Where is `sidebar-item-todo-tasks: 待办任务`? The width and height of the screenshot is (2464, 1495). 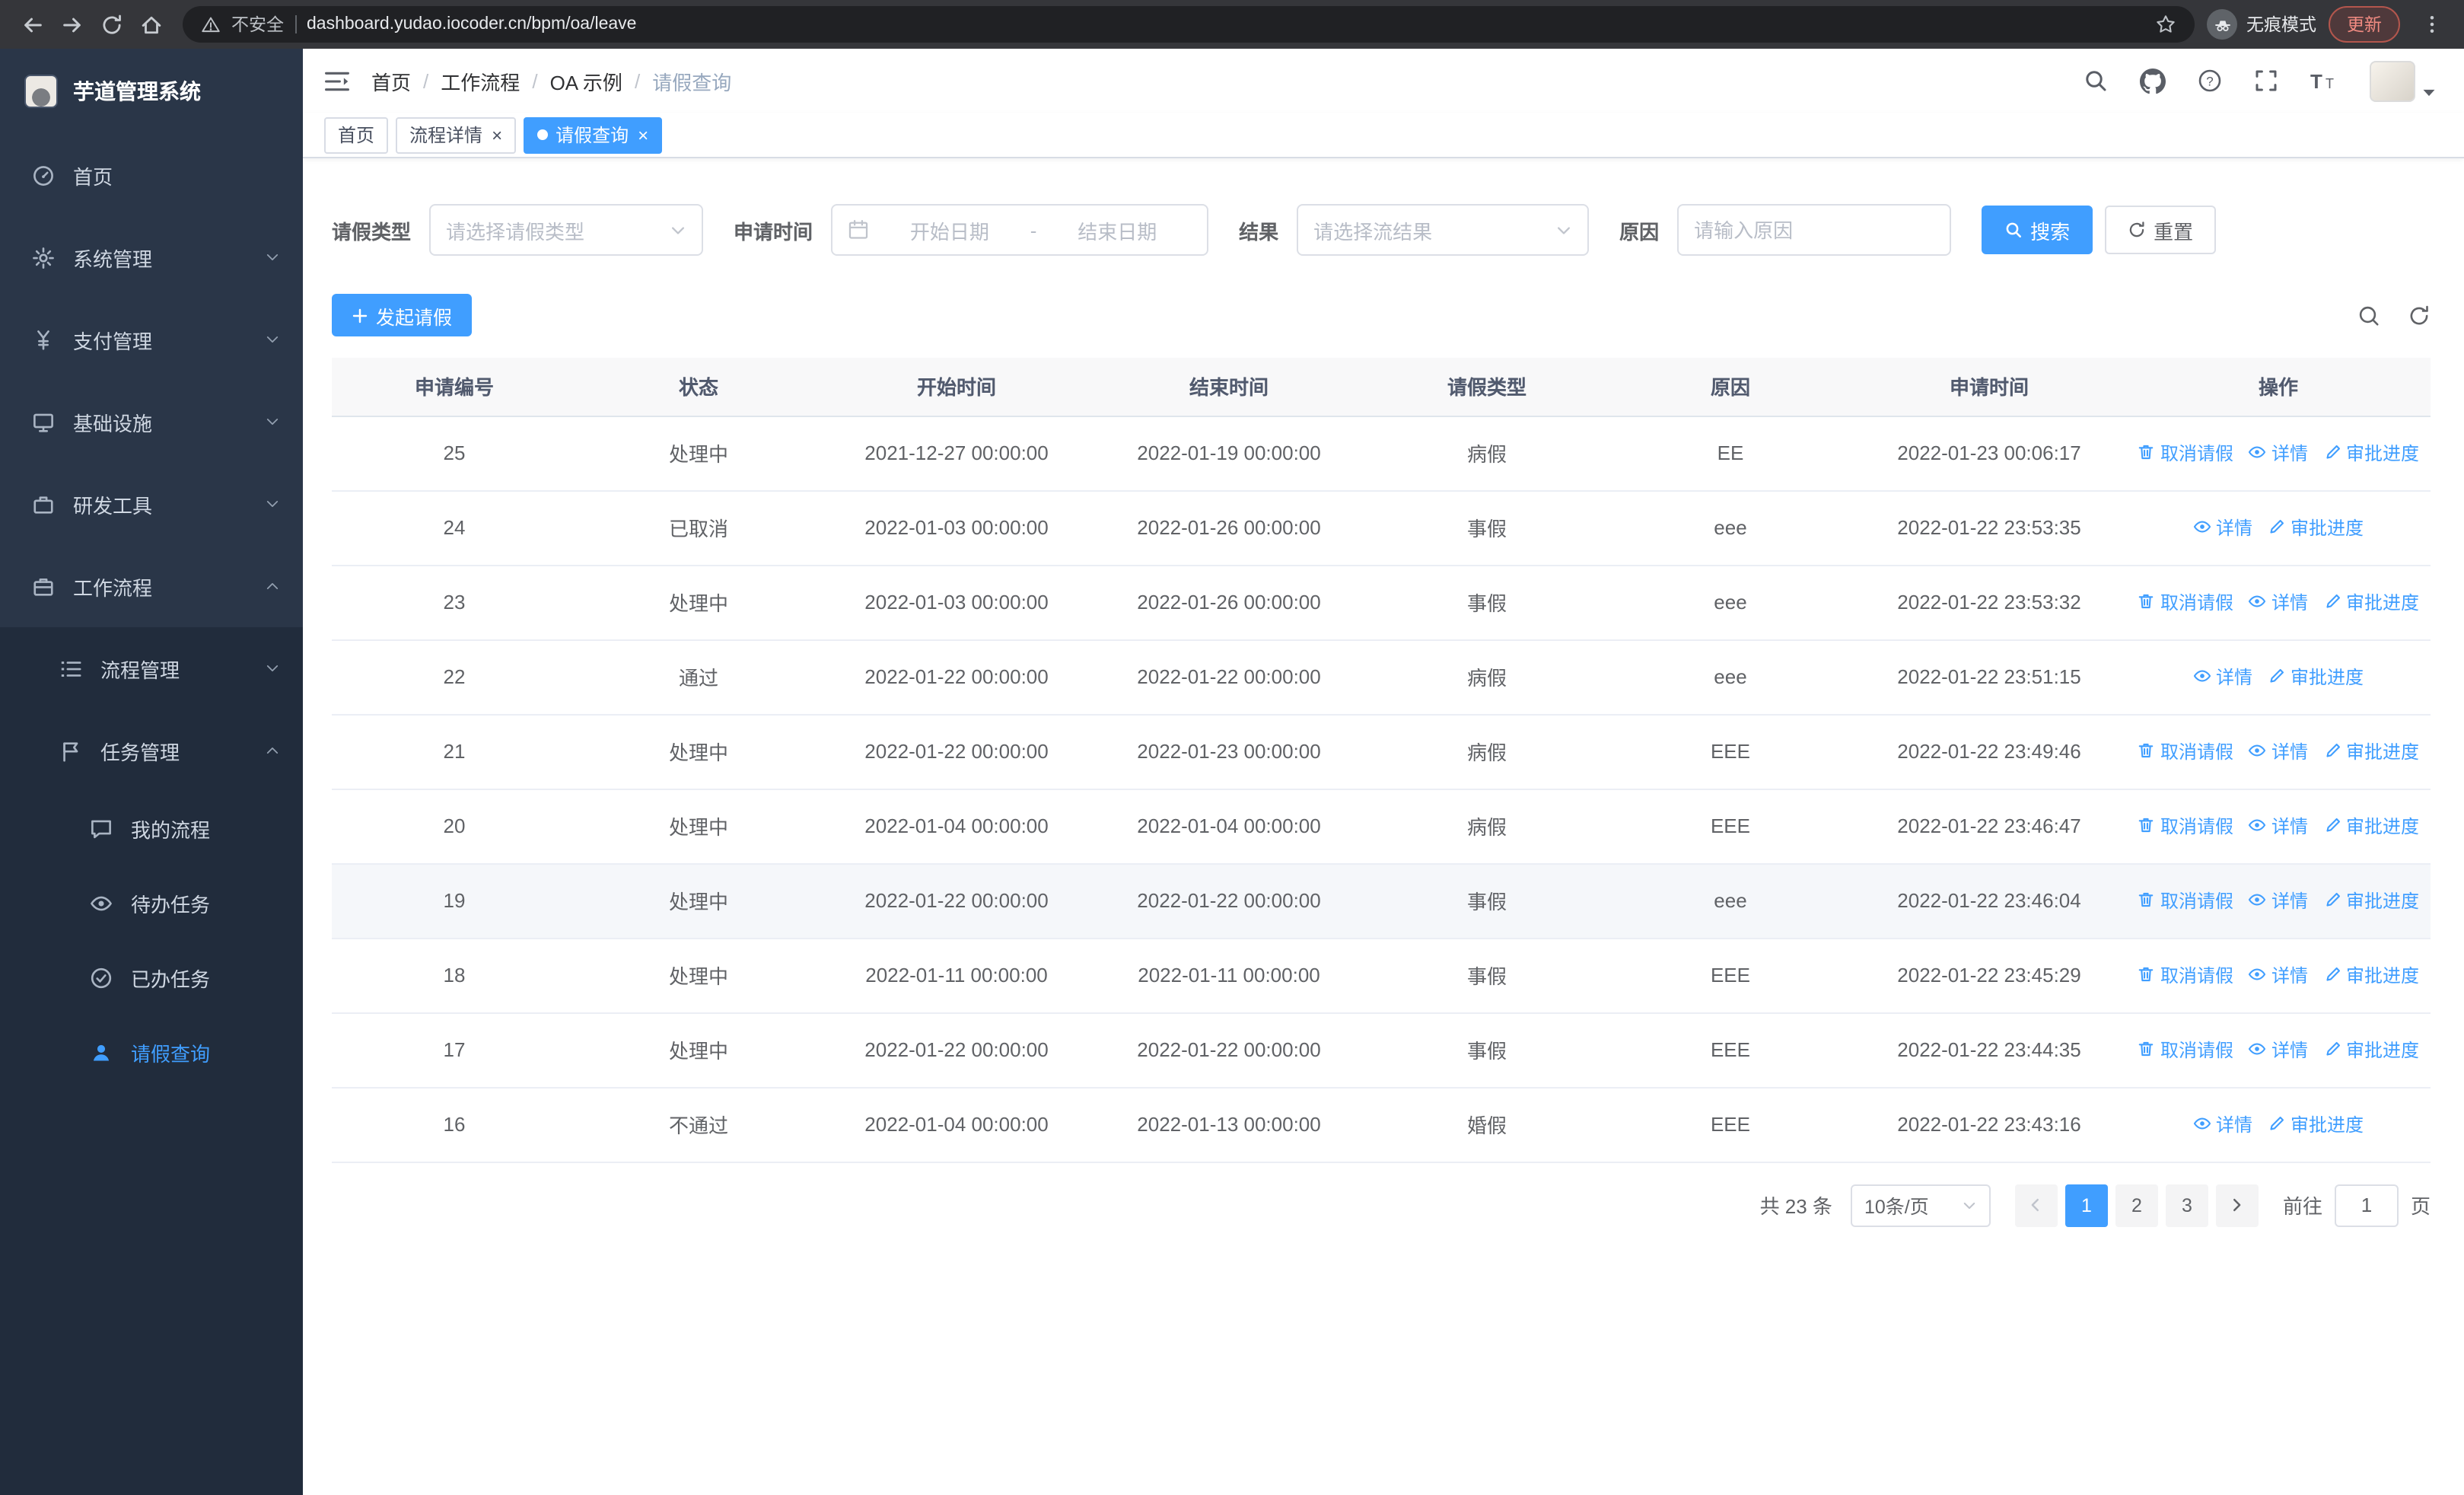
sidebar-item-todo-tasks: 待办任务 is located at coordinates (151, 904).